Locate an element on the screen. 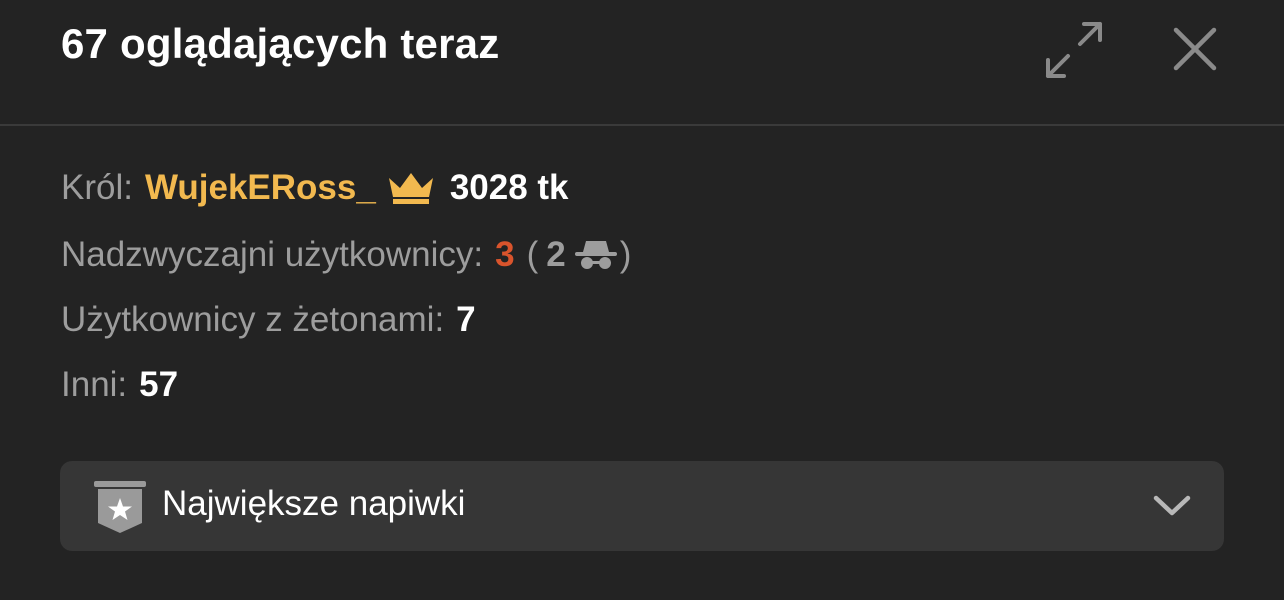 Image resolution: width=1284 pixels, height=600 pixels. top-tips-label: Największe napiwki is located at coordinates (314, 503).